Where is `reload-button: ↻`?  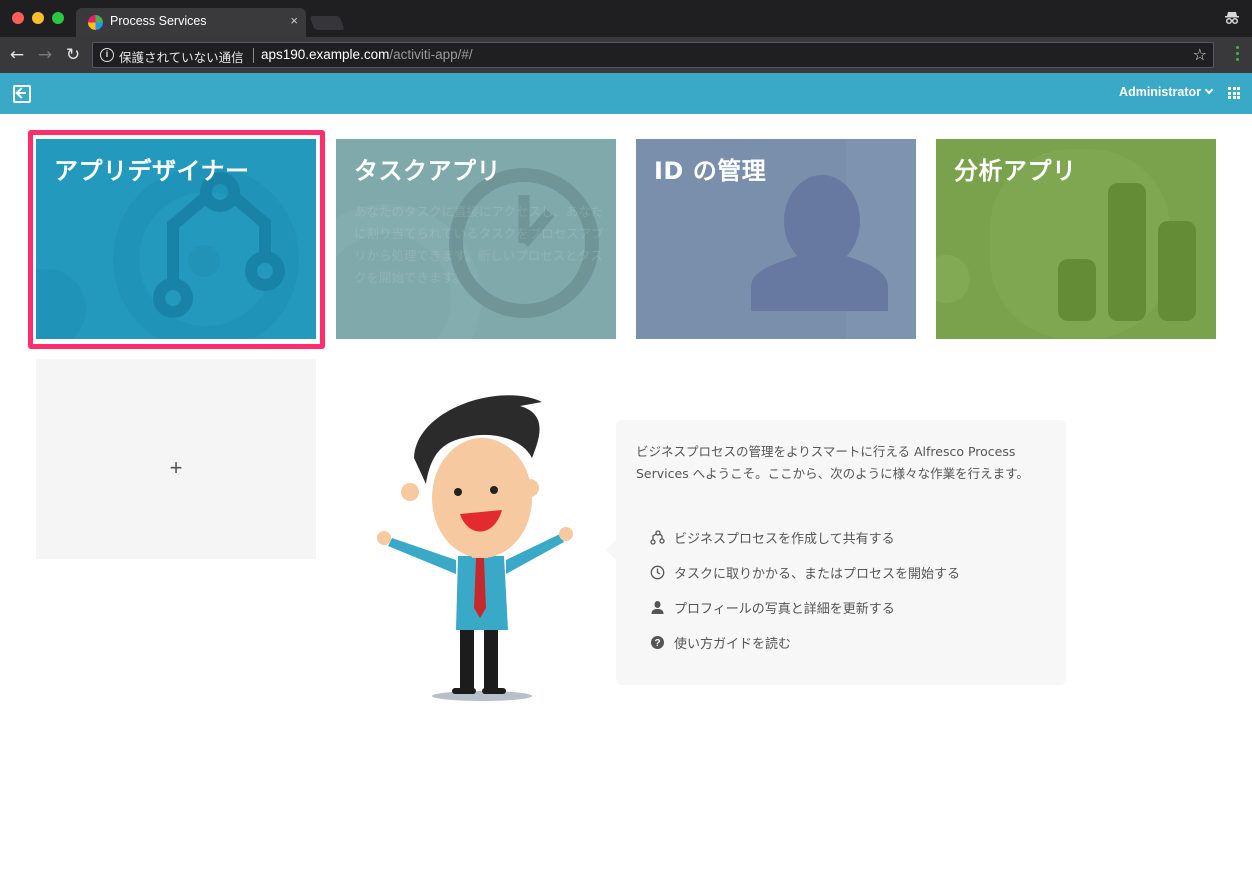 reload-button: ↻ is located at coordinates (73, 55).